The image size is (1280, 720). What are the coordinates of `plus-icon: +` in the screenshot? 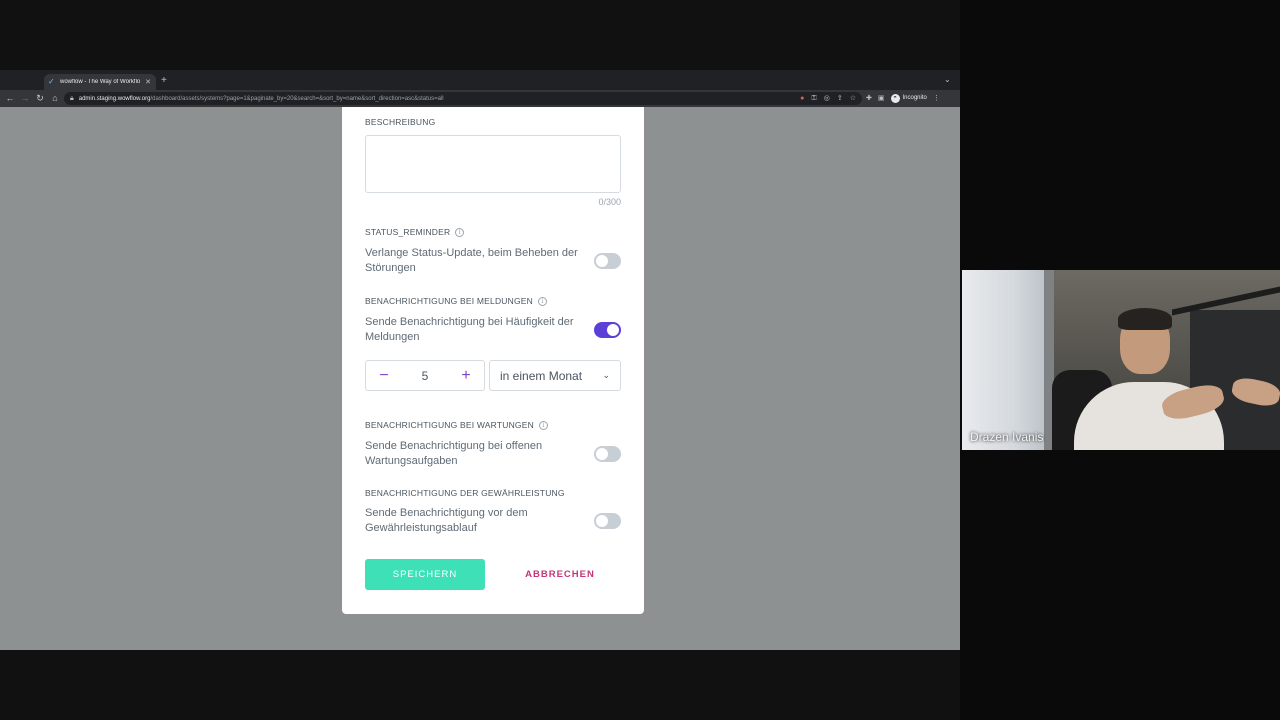 It's located at (466, 375).